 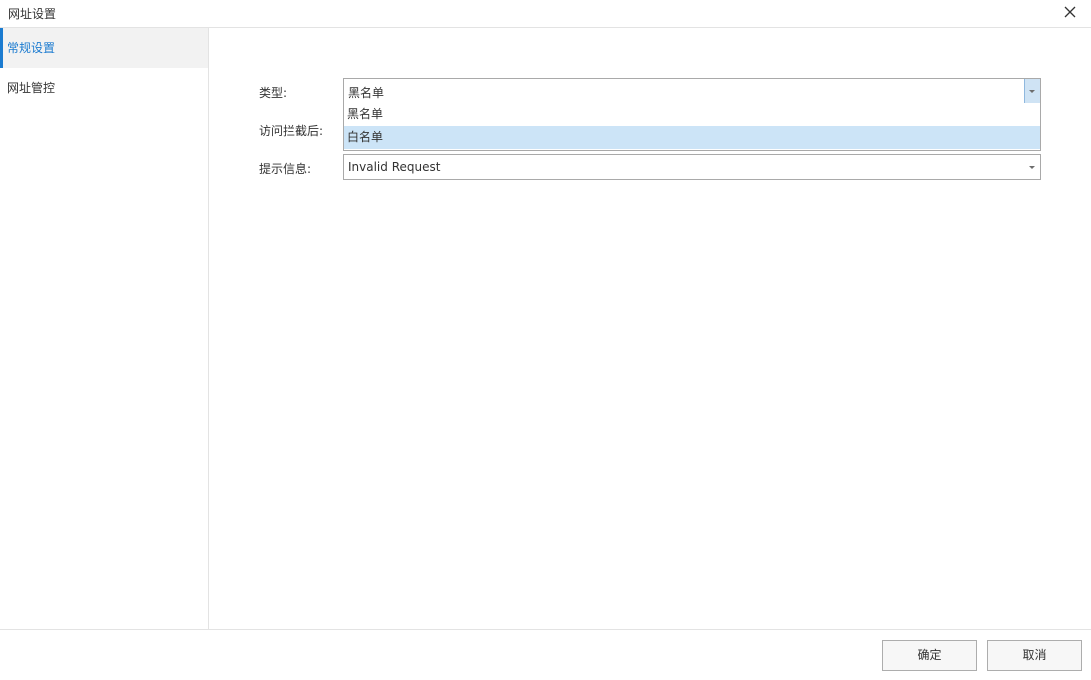 I want to click on sidebar-item-label: 网址管控, so click(x=31, y=88).